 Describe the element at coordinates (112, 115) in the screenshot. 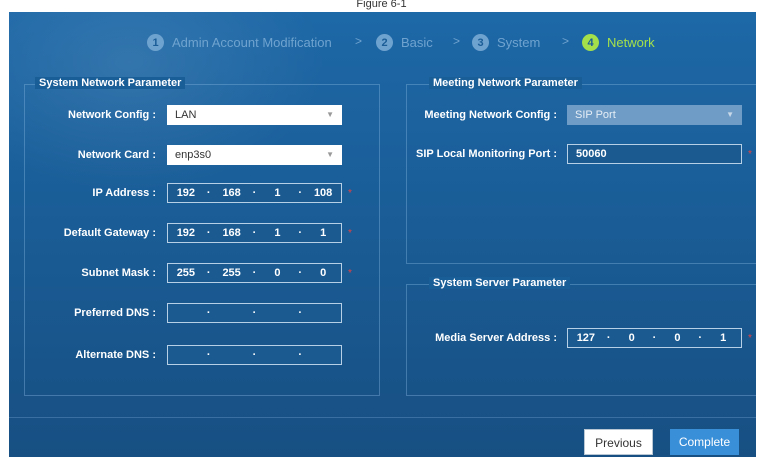

I see `network-config-label: Network Config :` at that location.